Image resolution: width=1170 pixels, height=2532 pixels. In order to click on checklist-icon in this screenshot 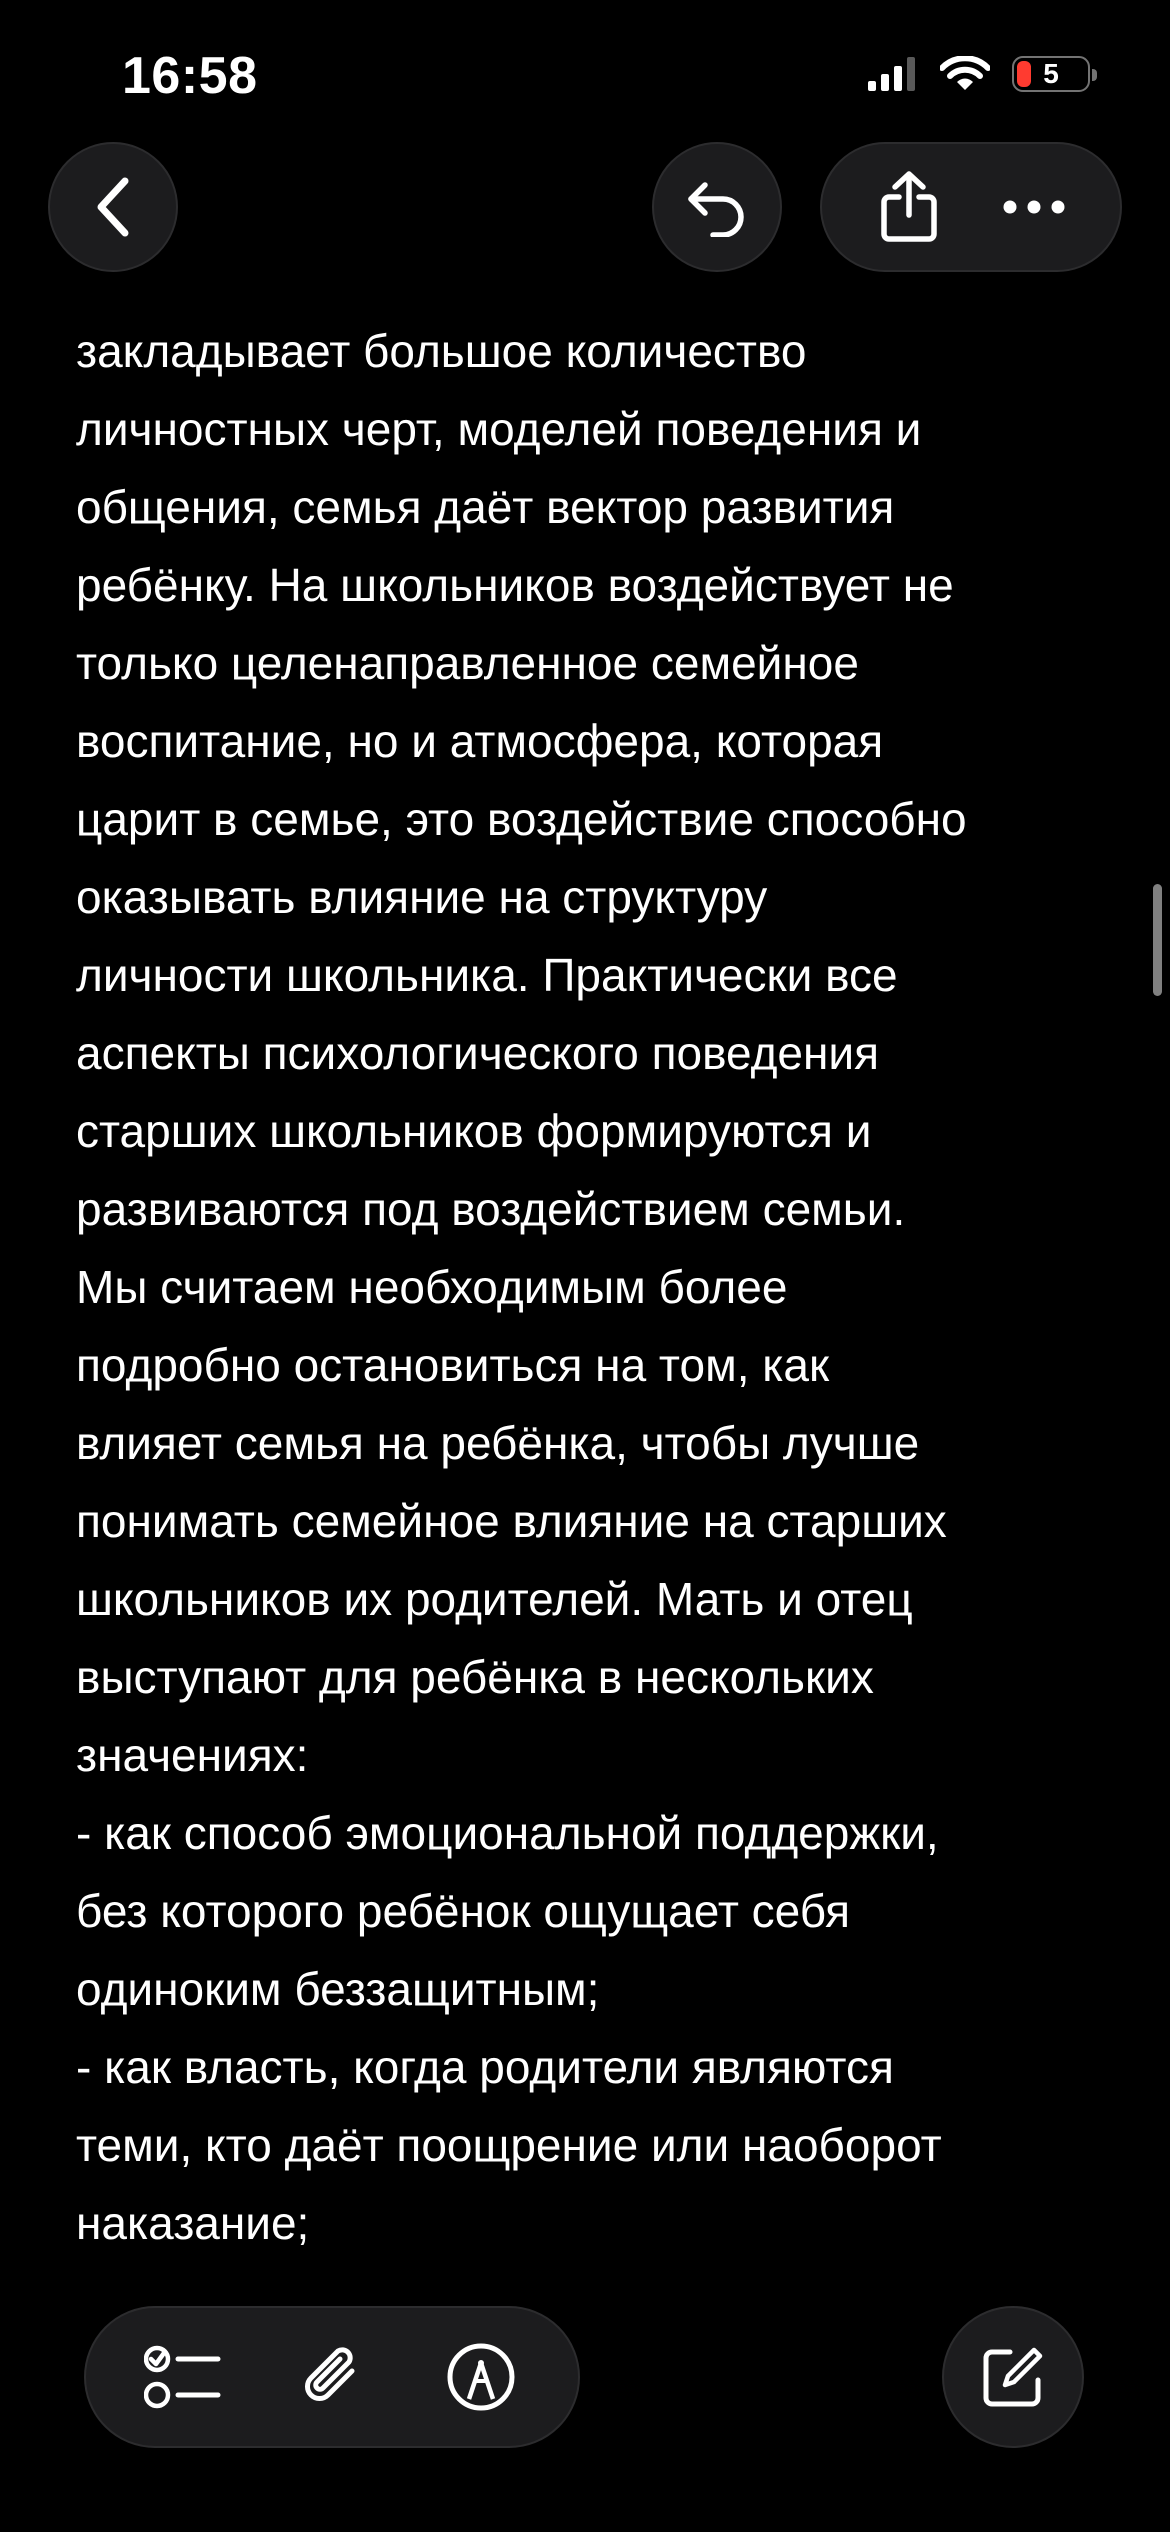, I will do `click(182, 2377)`.